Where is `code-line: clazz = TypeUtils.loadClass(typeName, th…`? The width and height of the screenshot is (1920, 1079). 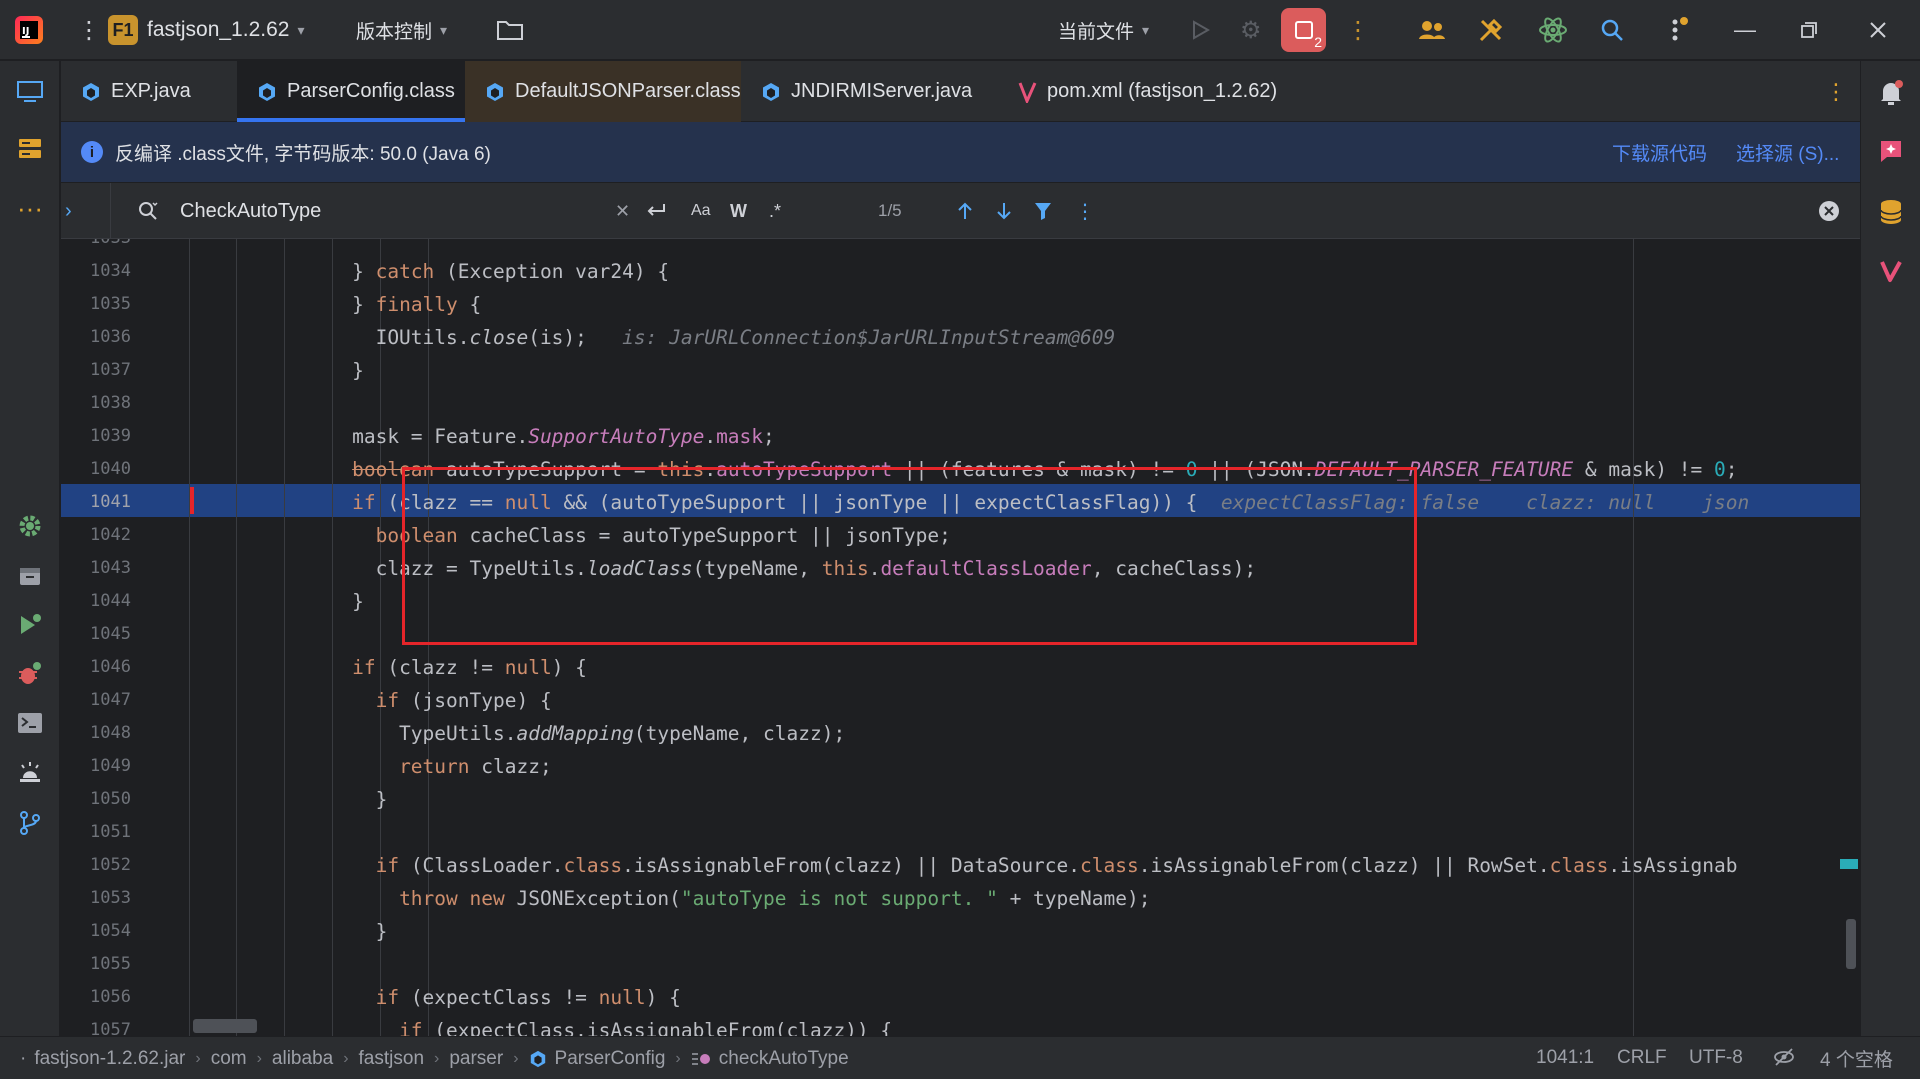 code-line: clazz = TypeUtils.loadClass(typeName, th… is located at coordinates (1018, 568).